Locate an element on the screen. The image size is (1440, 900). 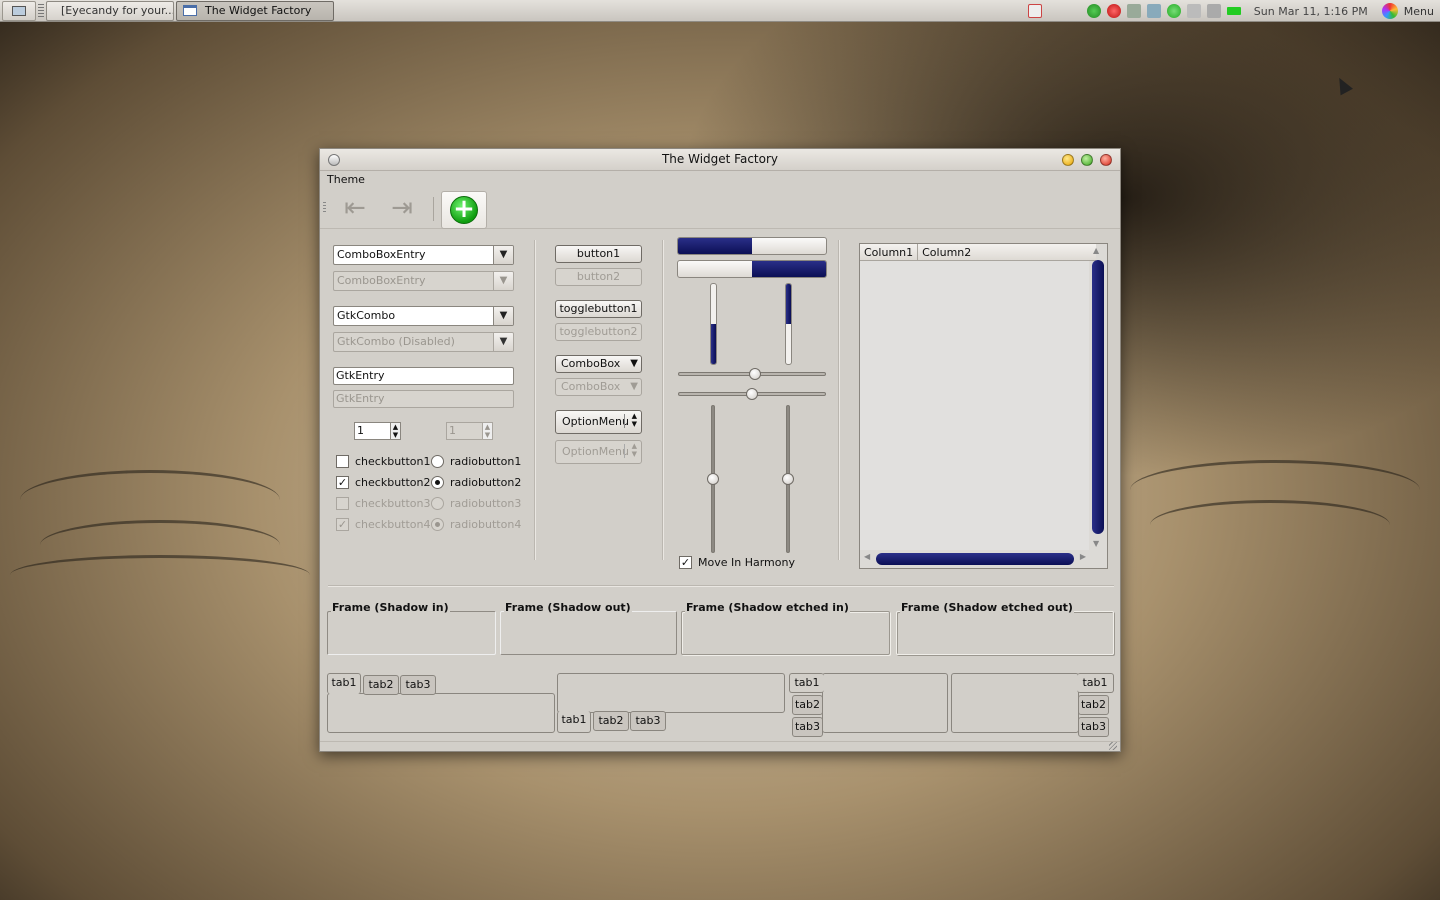
show-desktop-button is located at coordinates (19, 10).